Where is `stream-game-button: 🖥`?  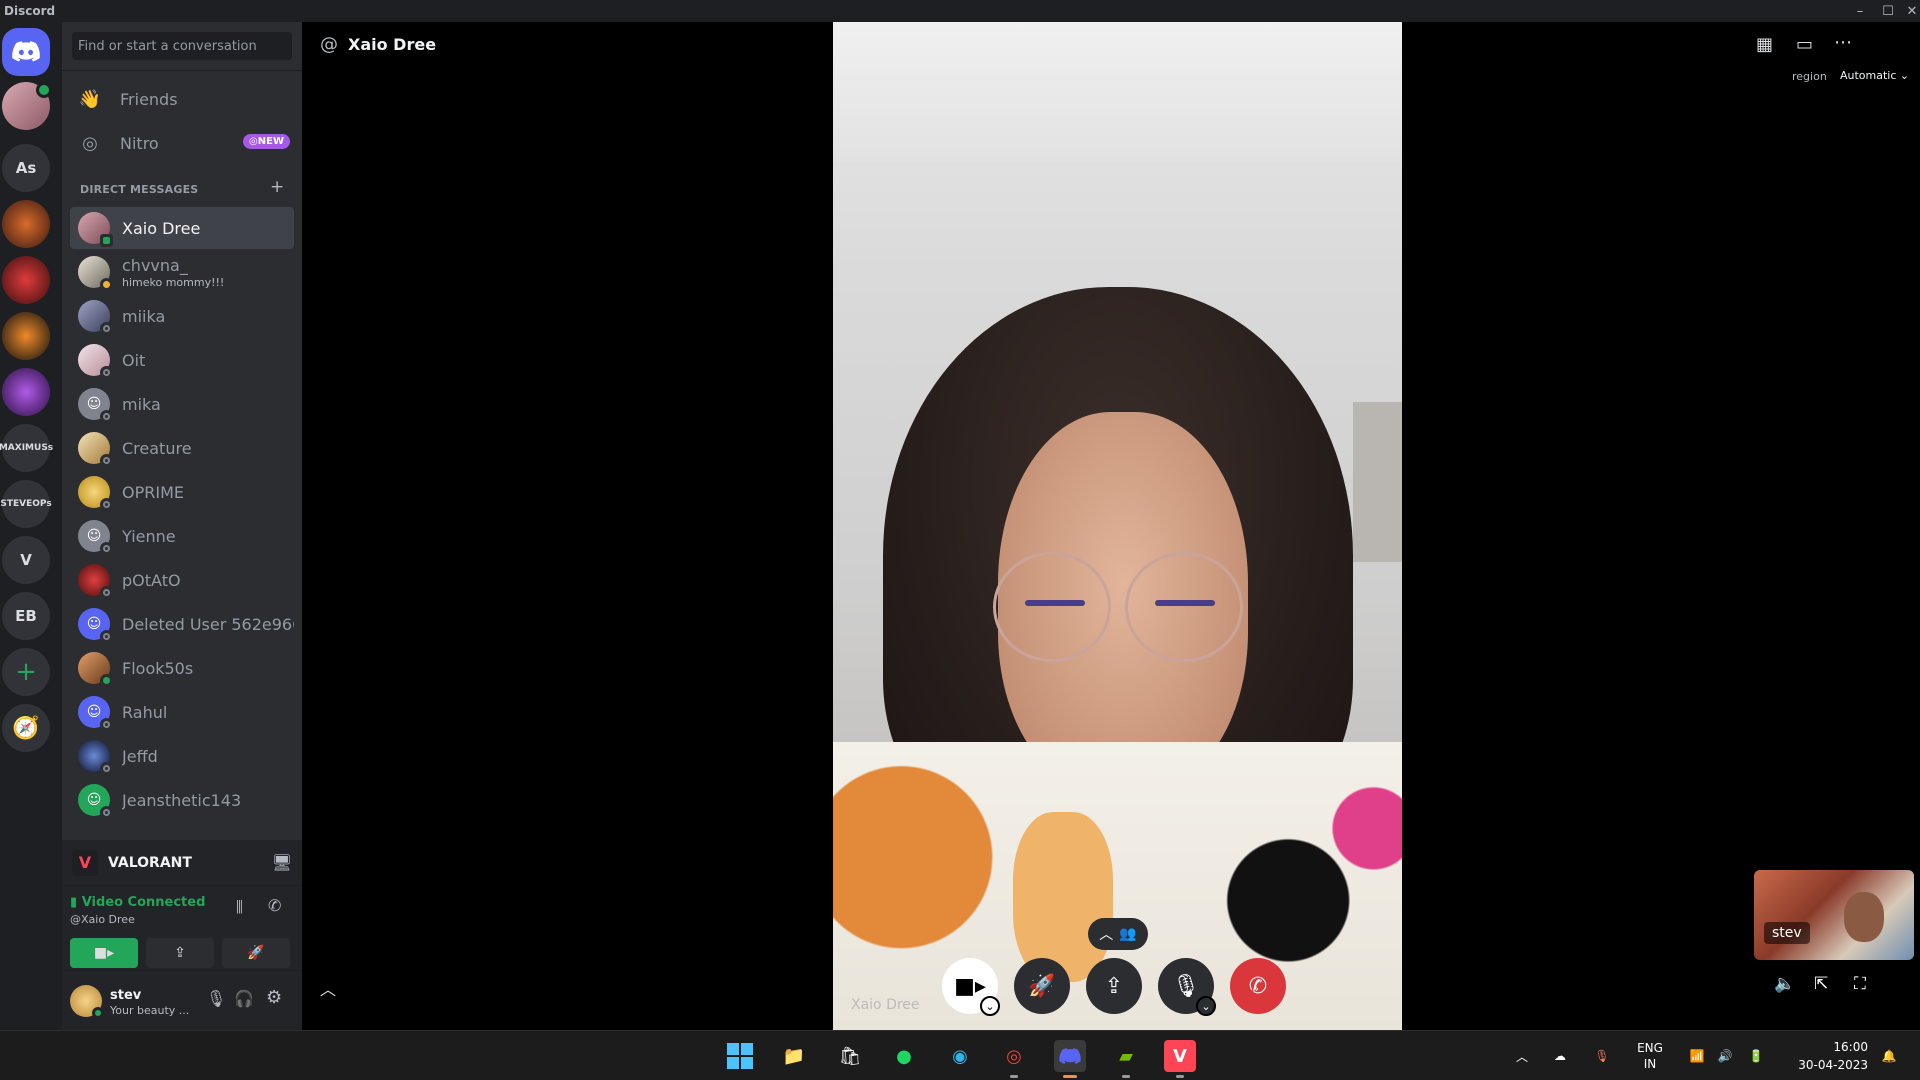 stream-game-button: 🖥 is located at coordinates (282, 862).